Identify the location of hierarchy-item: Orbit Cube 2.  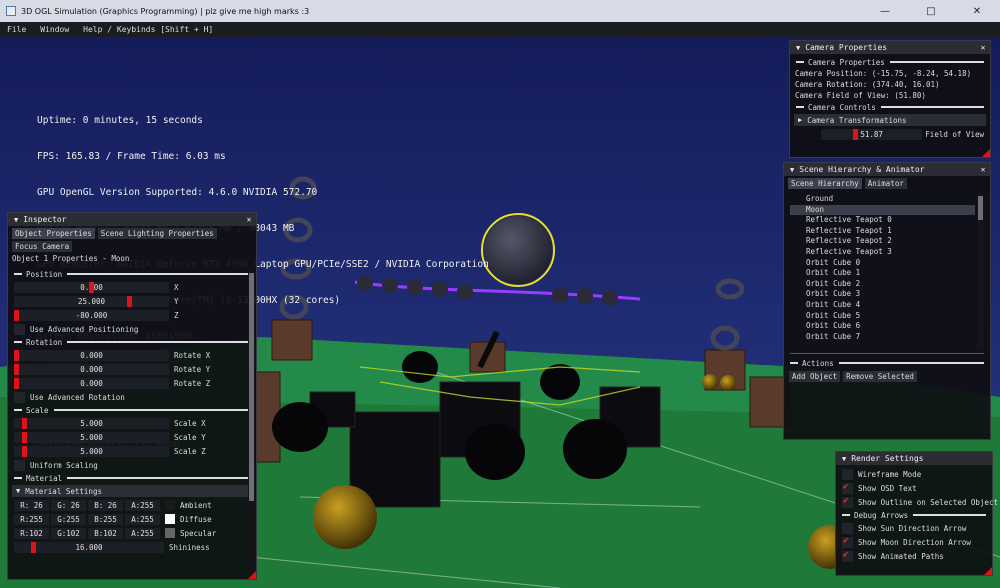
(882, 284).